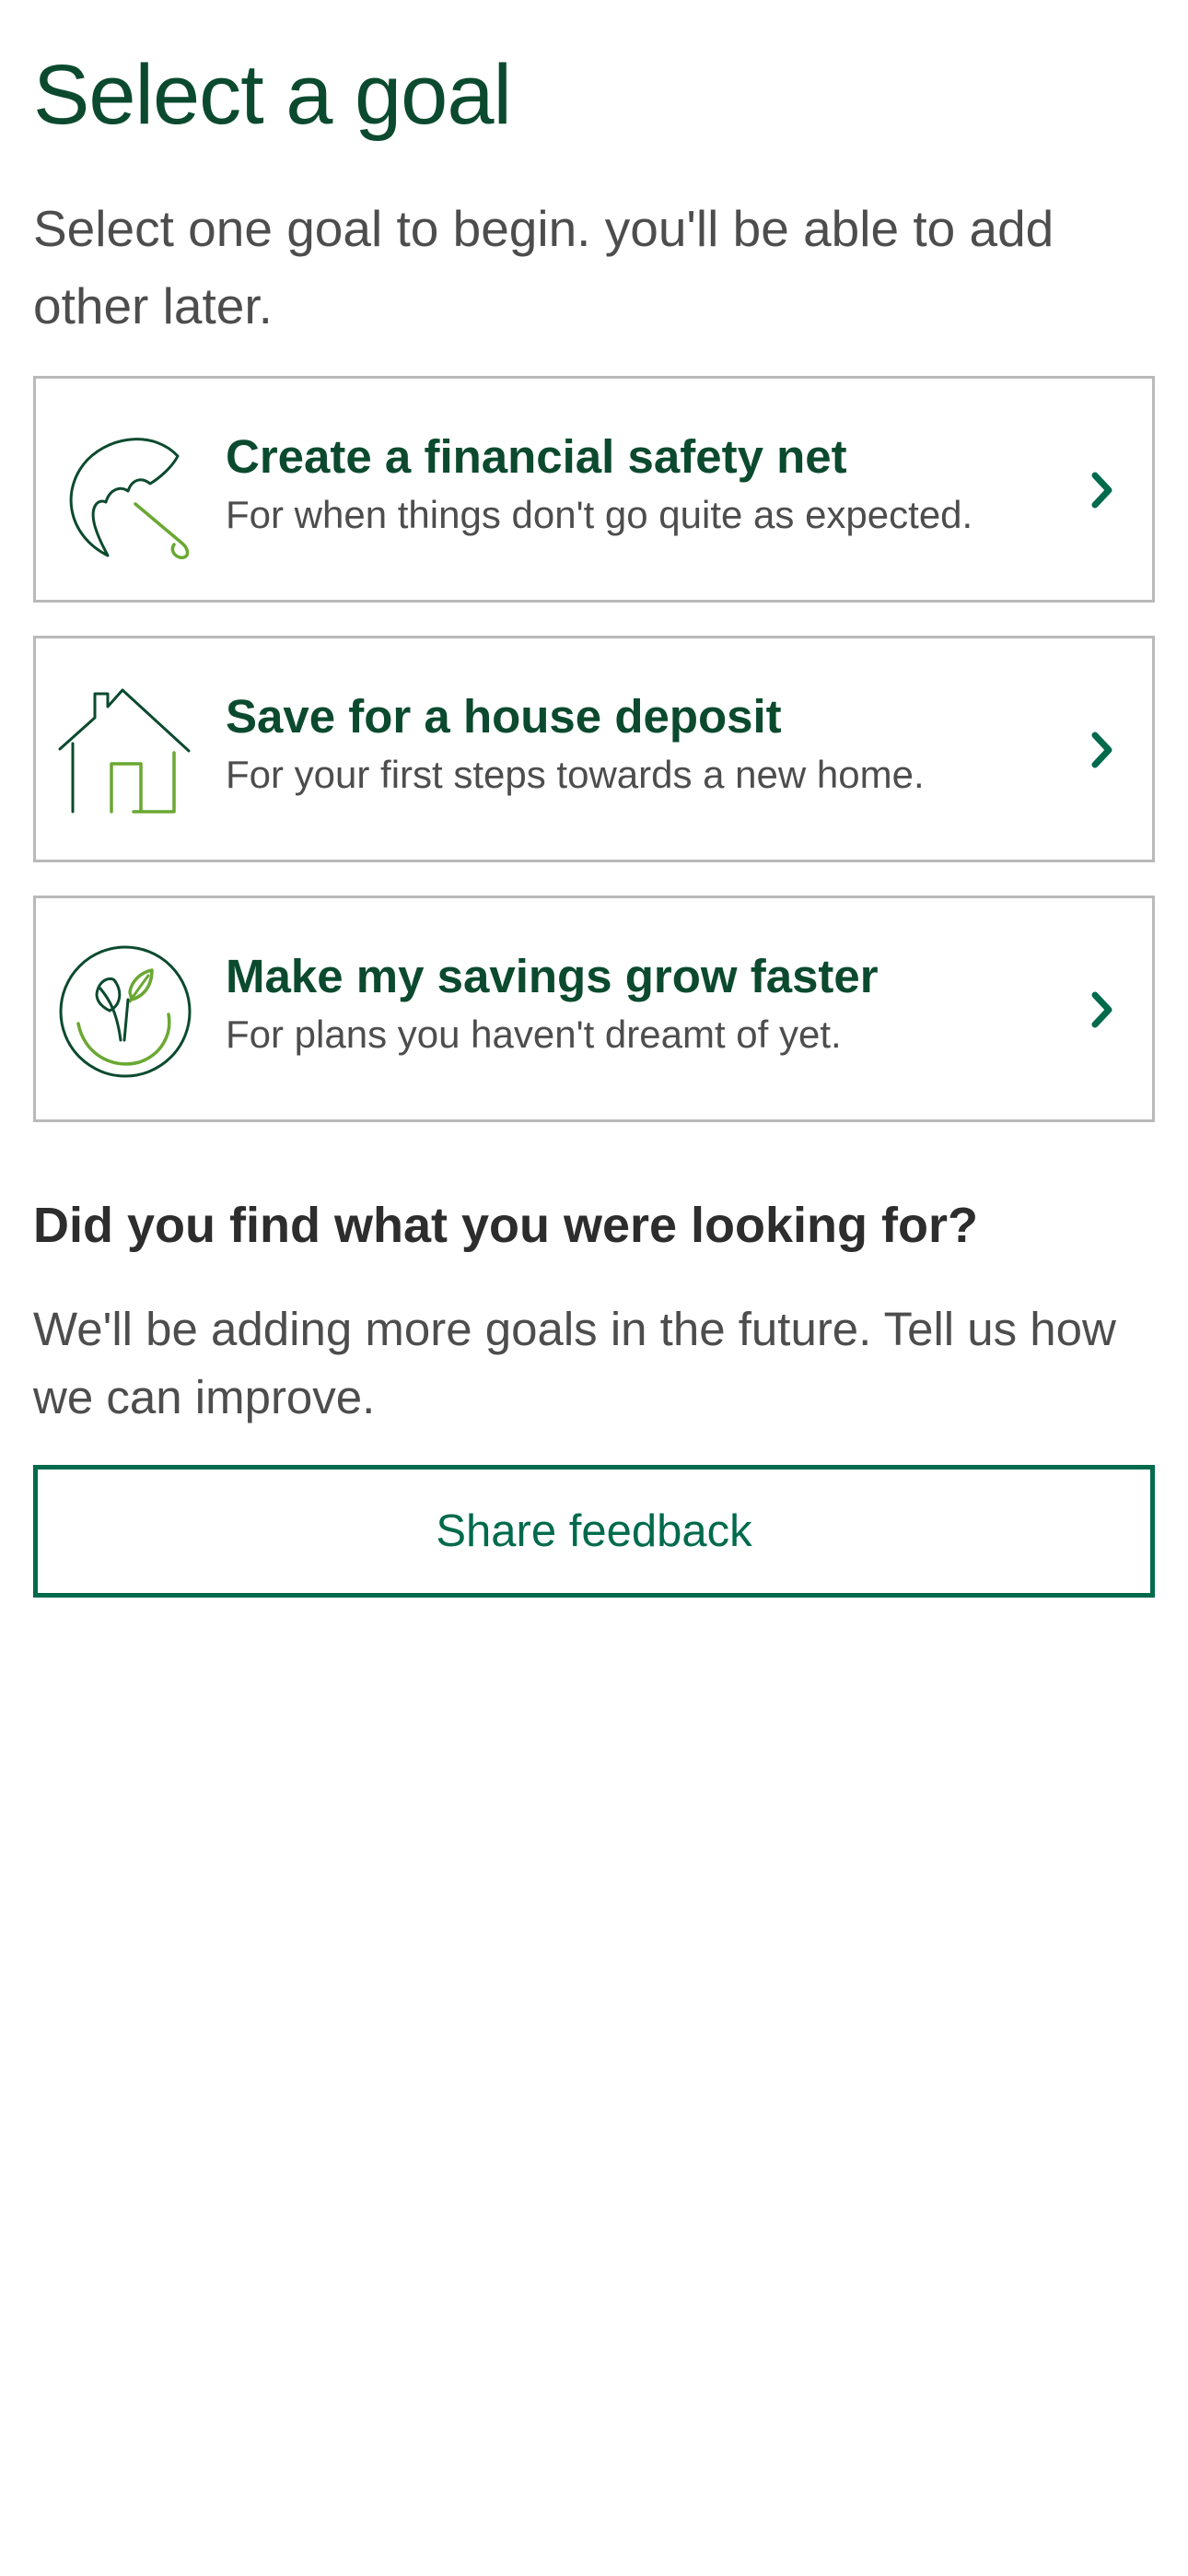  Describe the element at coordinates (594, 1531) in the screenshot. I see `share-feedback-button: Share feedback` at that location.